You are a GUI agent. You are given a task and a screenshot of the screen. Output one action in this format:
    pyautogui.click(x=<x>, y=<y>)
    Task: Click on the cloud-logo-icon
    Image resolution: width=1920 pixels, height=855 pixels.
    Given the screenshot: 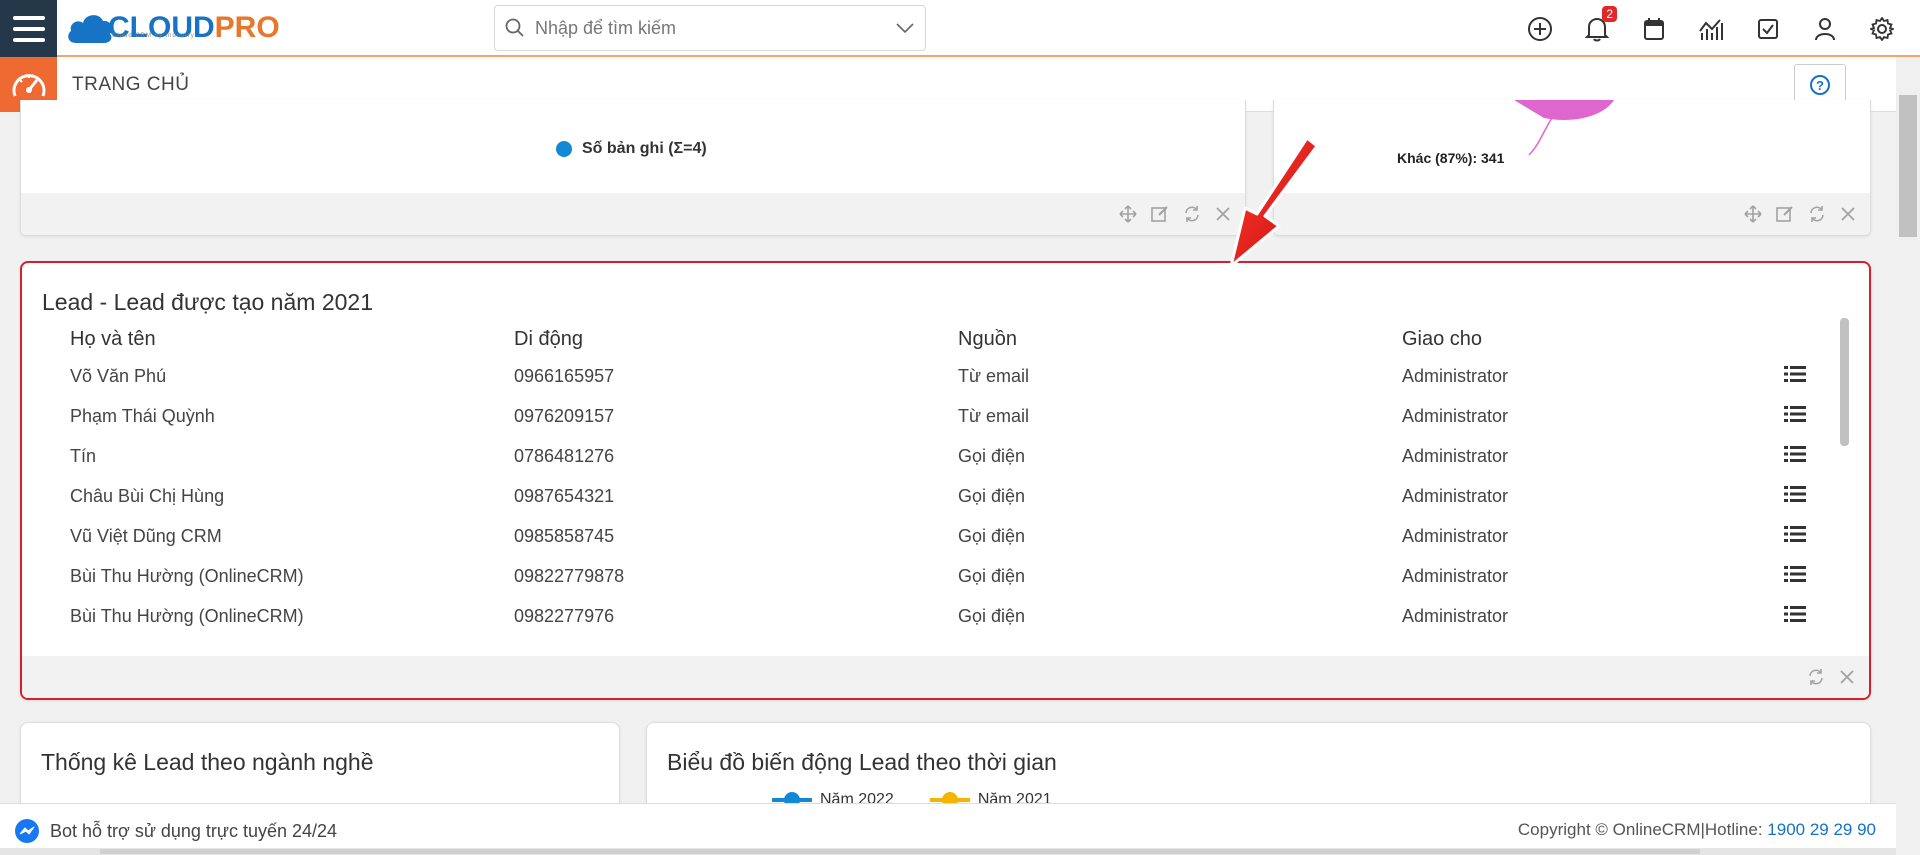 What is the action you would take?
    pyautogui.click(x=90, y=29)
    